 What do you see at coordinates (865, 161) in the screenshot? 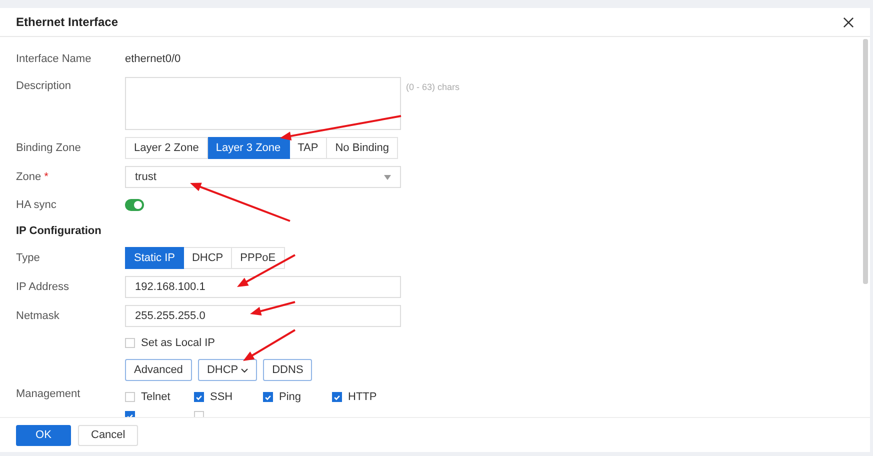
I see `scrollbar` at bounding box center [865, 161].